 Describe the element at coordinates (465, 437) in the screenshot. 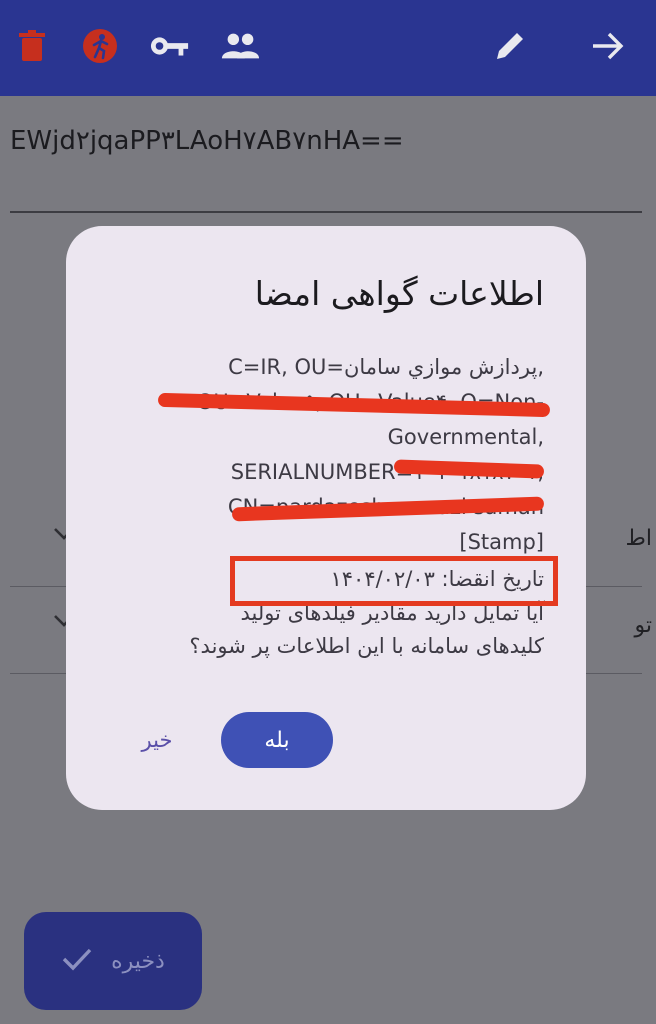

I see `certificate-subject-line: Governmental,` at that location.